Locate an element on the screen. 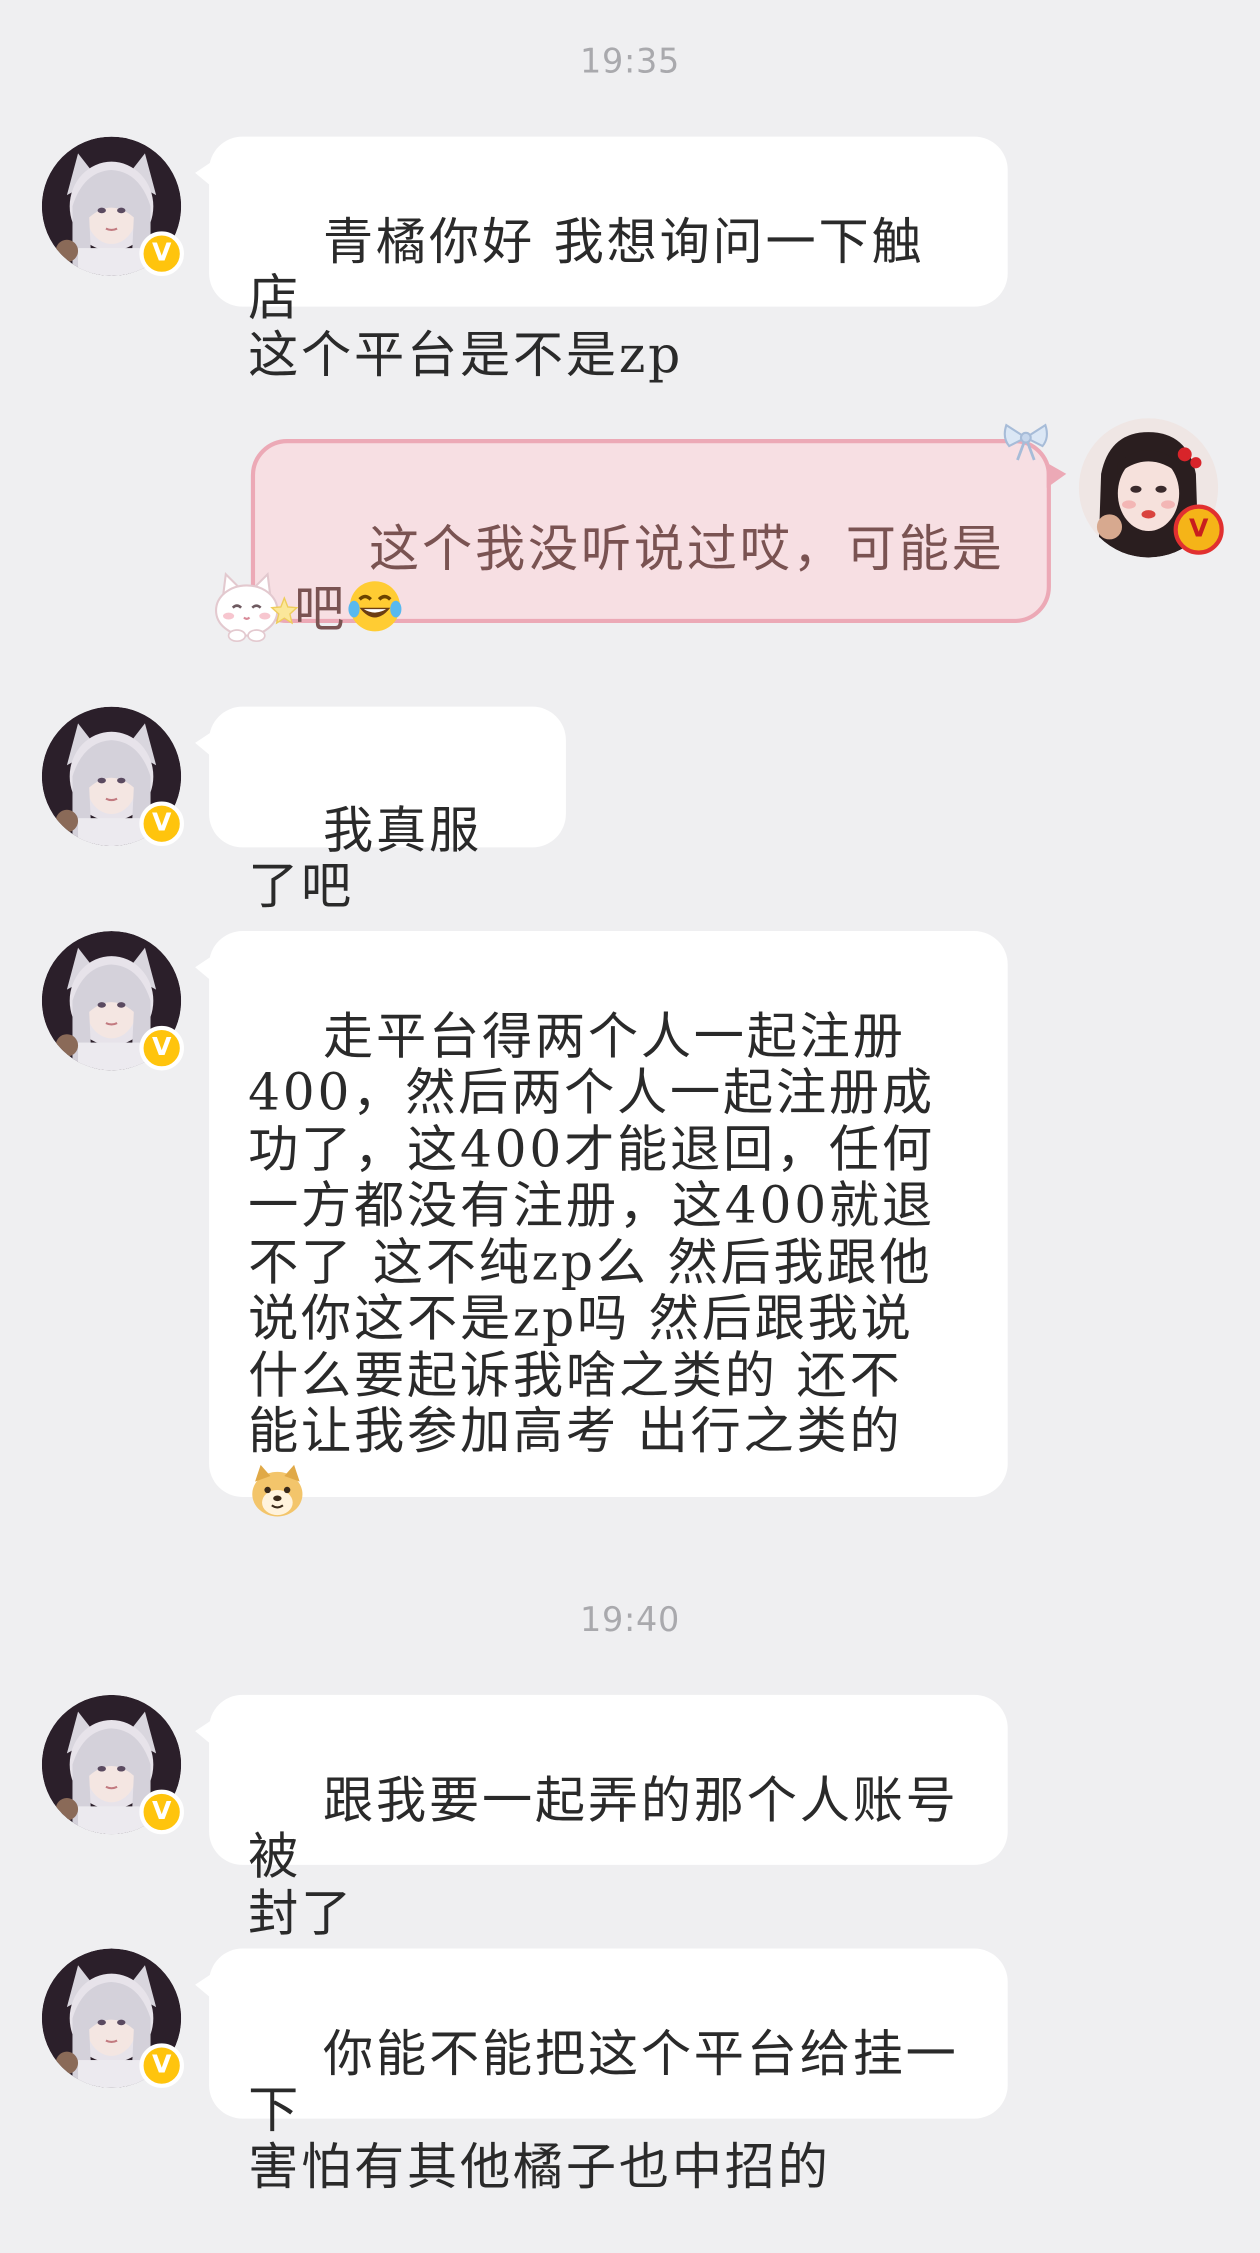 The height and width of the screenshot is (2253, 1260). message-bubble: 我真服了吧 is located at coordinates (380, 810).